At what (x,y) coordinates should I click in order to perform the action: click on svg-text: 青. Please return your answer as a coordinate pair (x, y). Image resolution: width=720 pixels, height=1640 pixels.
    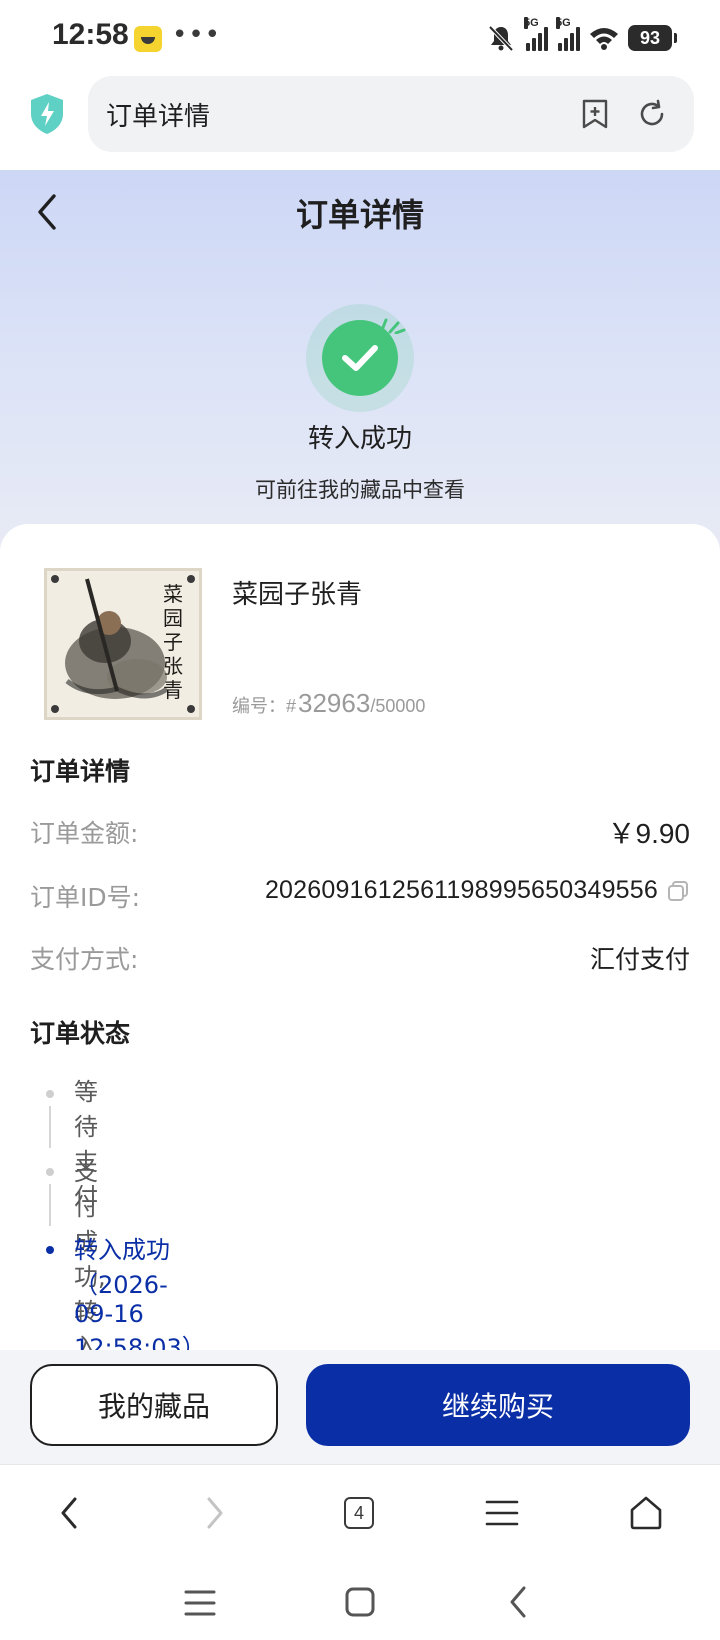
    Looking at the image, I should click on (173, 690).